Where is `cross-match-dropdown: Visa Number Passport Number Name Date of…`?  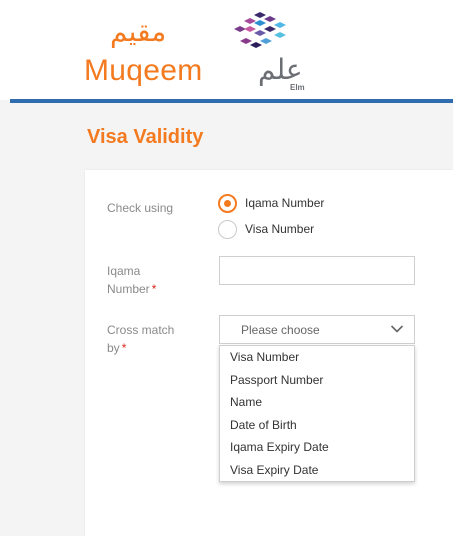
cross-match-dropdown: Visa Number Passport Number Name Date of… is located at coordinates (317, 413).